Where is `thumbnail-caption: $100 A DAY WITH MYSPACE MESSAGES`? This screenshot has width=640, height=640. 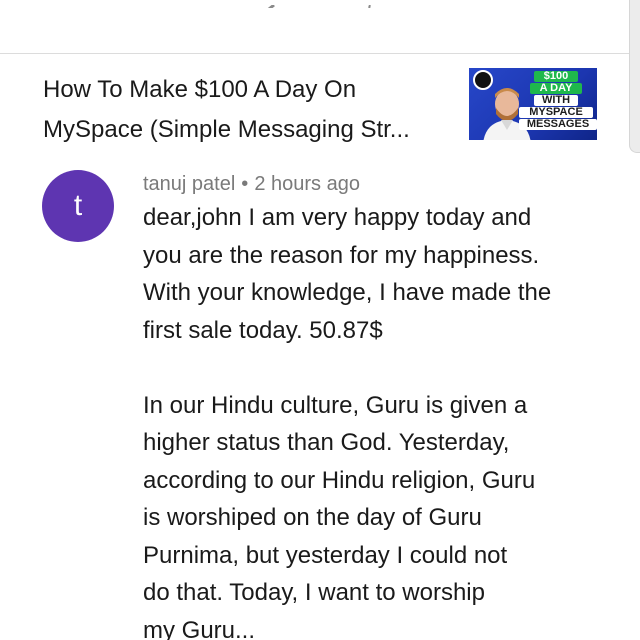
thumbnail-caption: $100 A DAY WITH MYSPACE MESSAGES is located at coordinates (558, 101).